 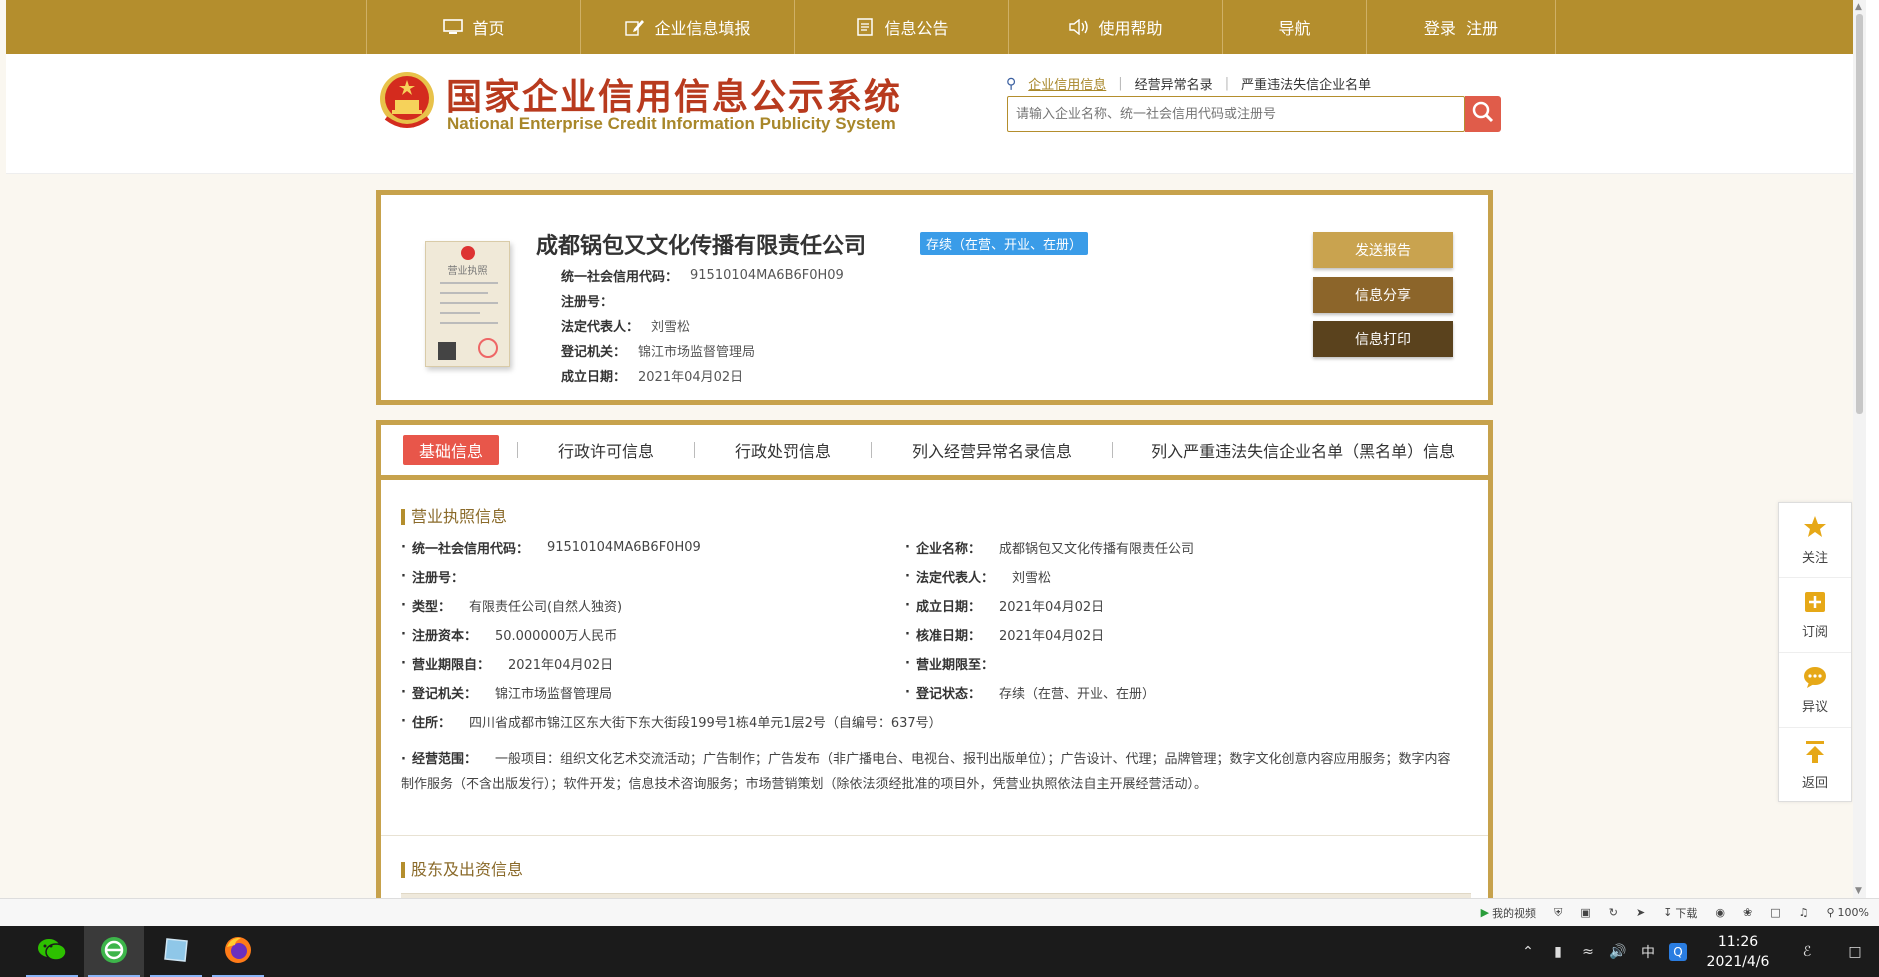 What do you see at coordinates (431, 723) in the screenshot?
I see `row-label: 住所：` at bounding box center [431, 723].